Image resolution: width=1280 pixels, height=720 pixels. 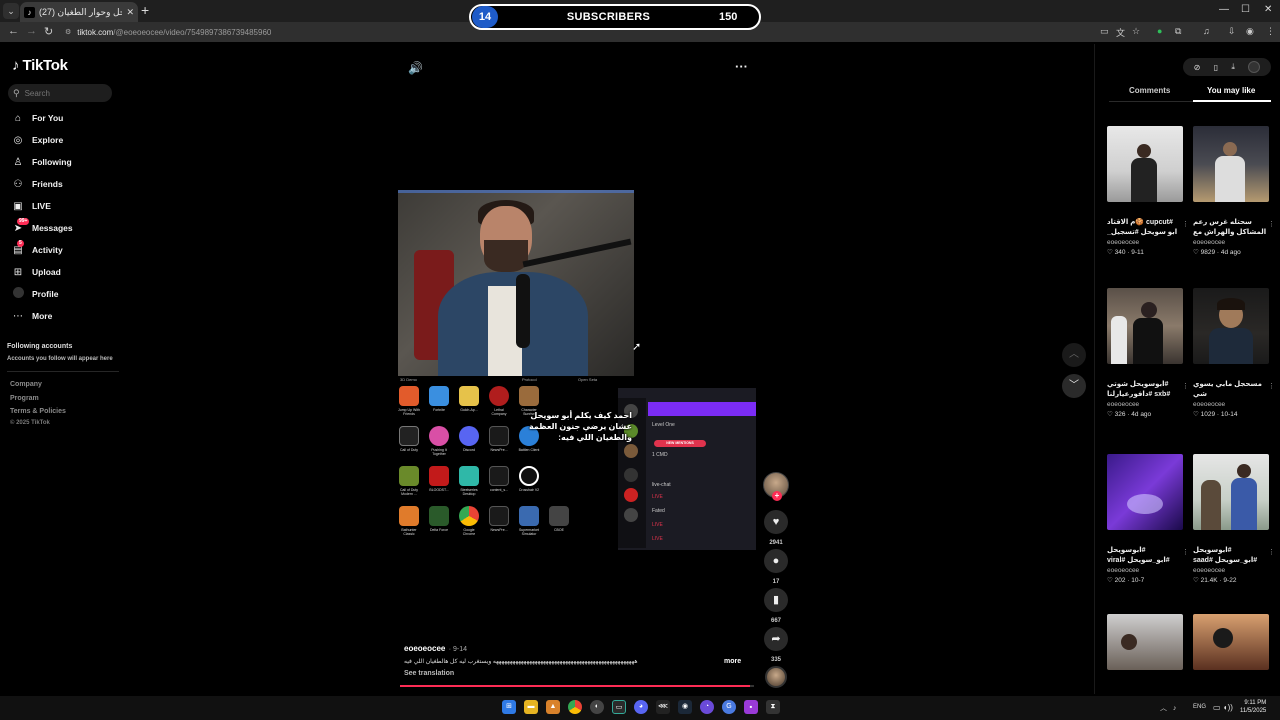 I want to click on previous-video-button: ︿, so click(x=1074, y=355).